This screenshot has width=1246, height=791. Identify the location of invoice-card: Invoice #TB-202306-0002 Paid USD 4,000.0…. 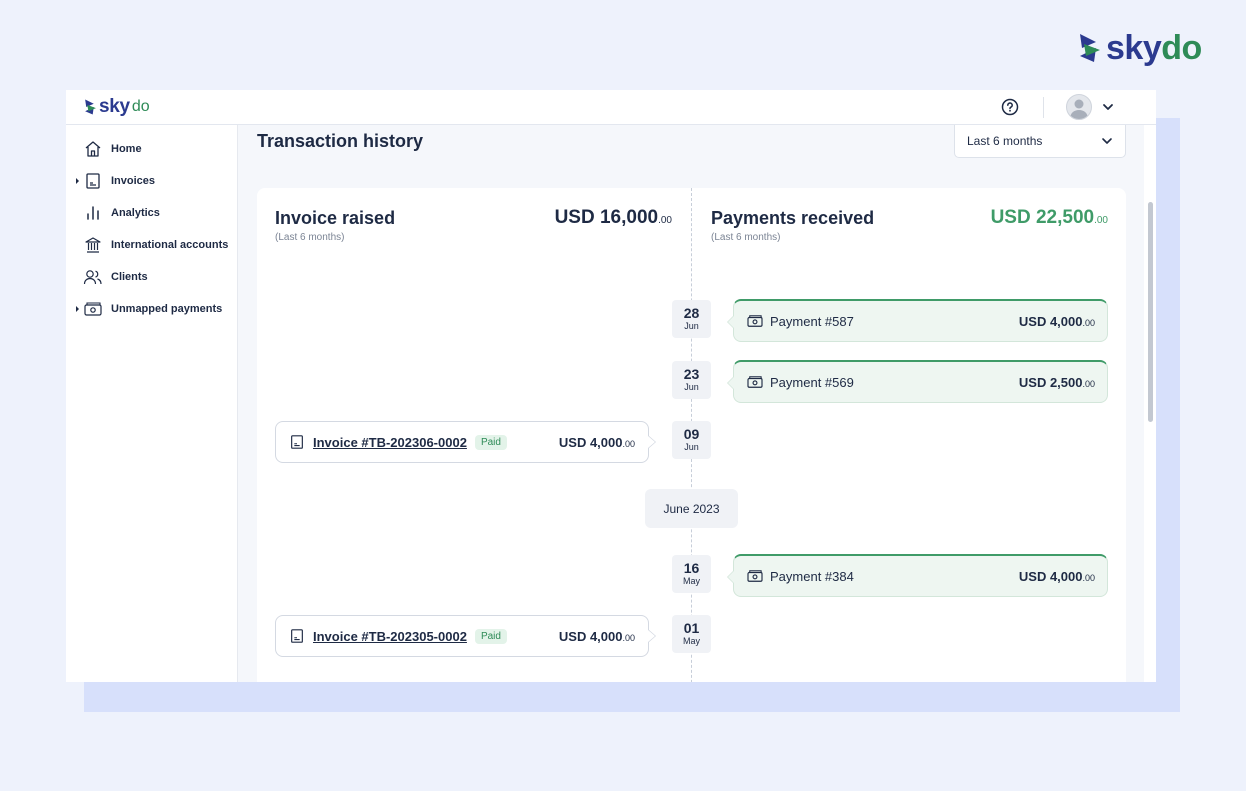
(465, 442).